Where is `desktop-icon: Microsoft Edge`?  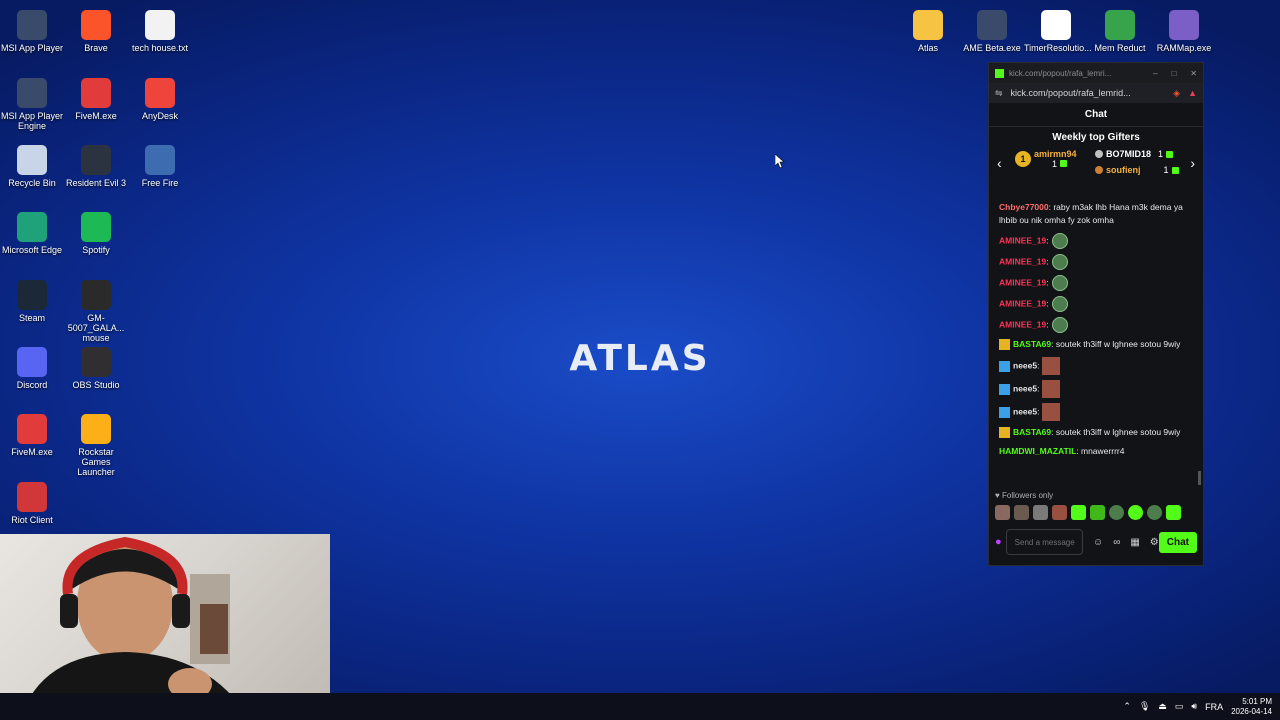 desktop-icon: Microsoft Edge is located at coordinates (32, 231).